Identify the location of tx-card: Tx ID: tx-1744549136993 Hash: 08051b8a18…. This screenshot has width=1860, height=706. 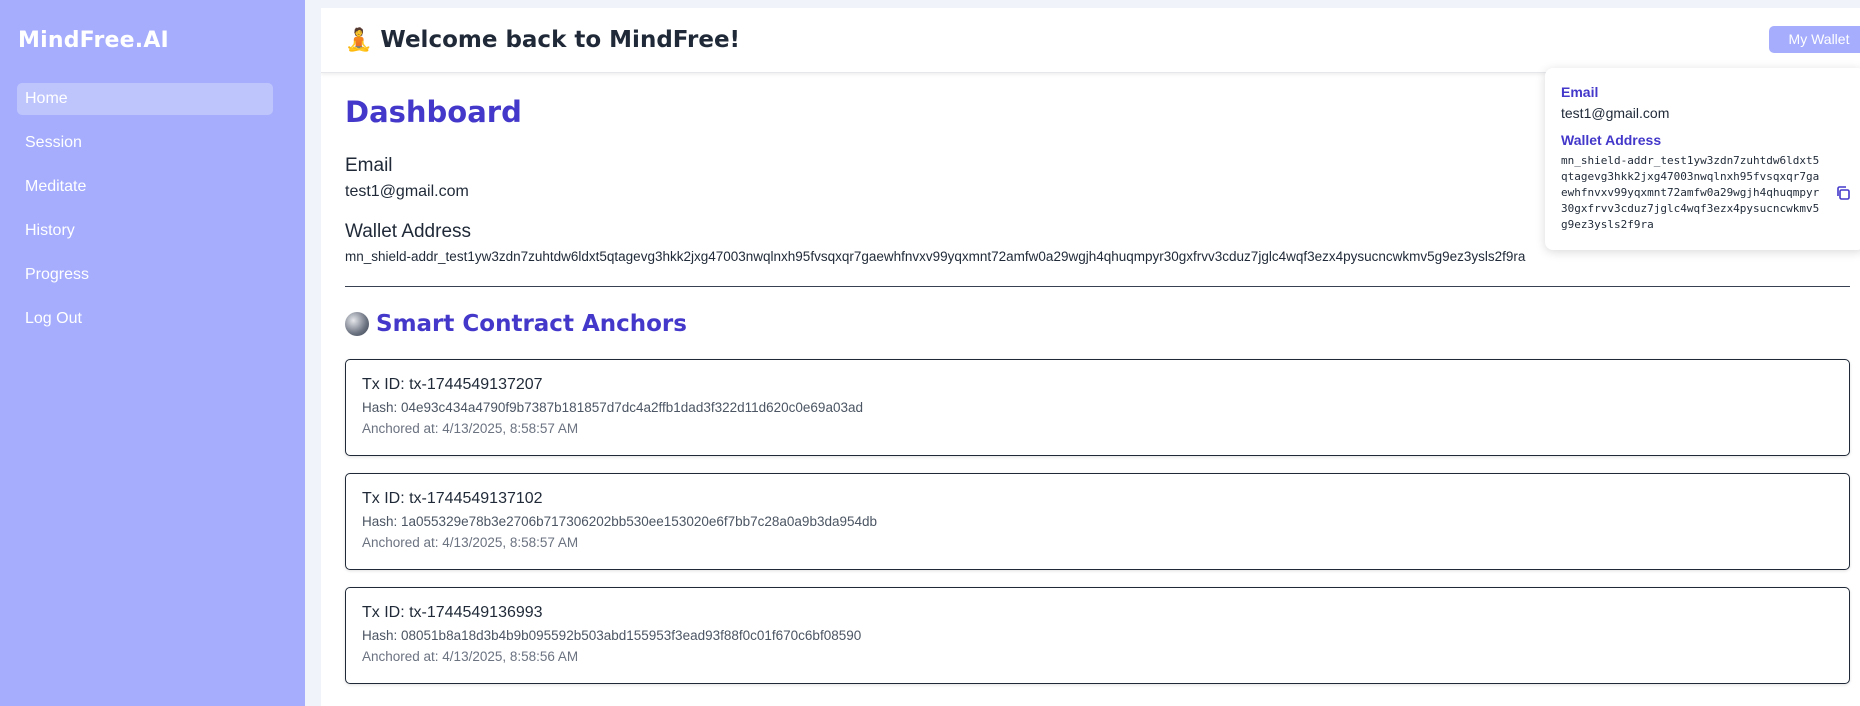
(1097, 635).